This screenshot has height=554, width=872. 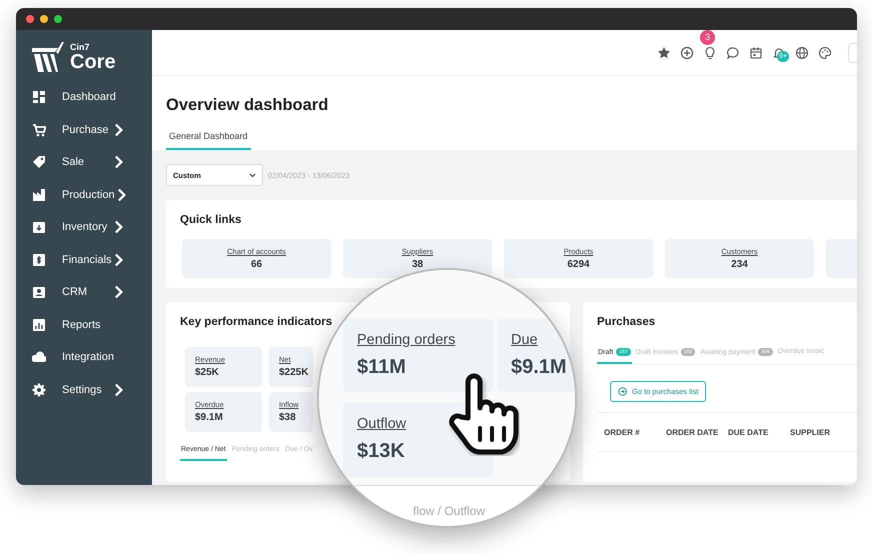 I want to click on close-dot, so click(x=30, y=19).